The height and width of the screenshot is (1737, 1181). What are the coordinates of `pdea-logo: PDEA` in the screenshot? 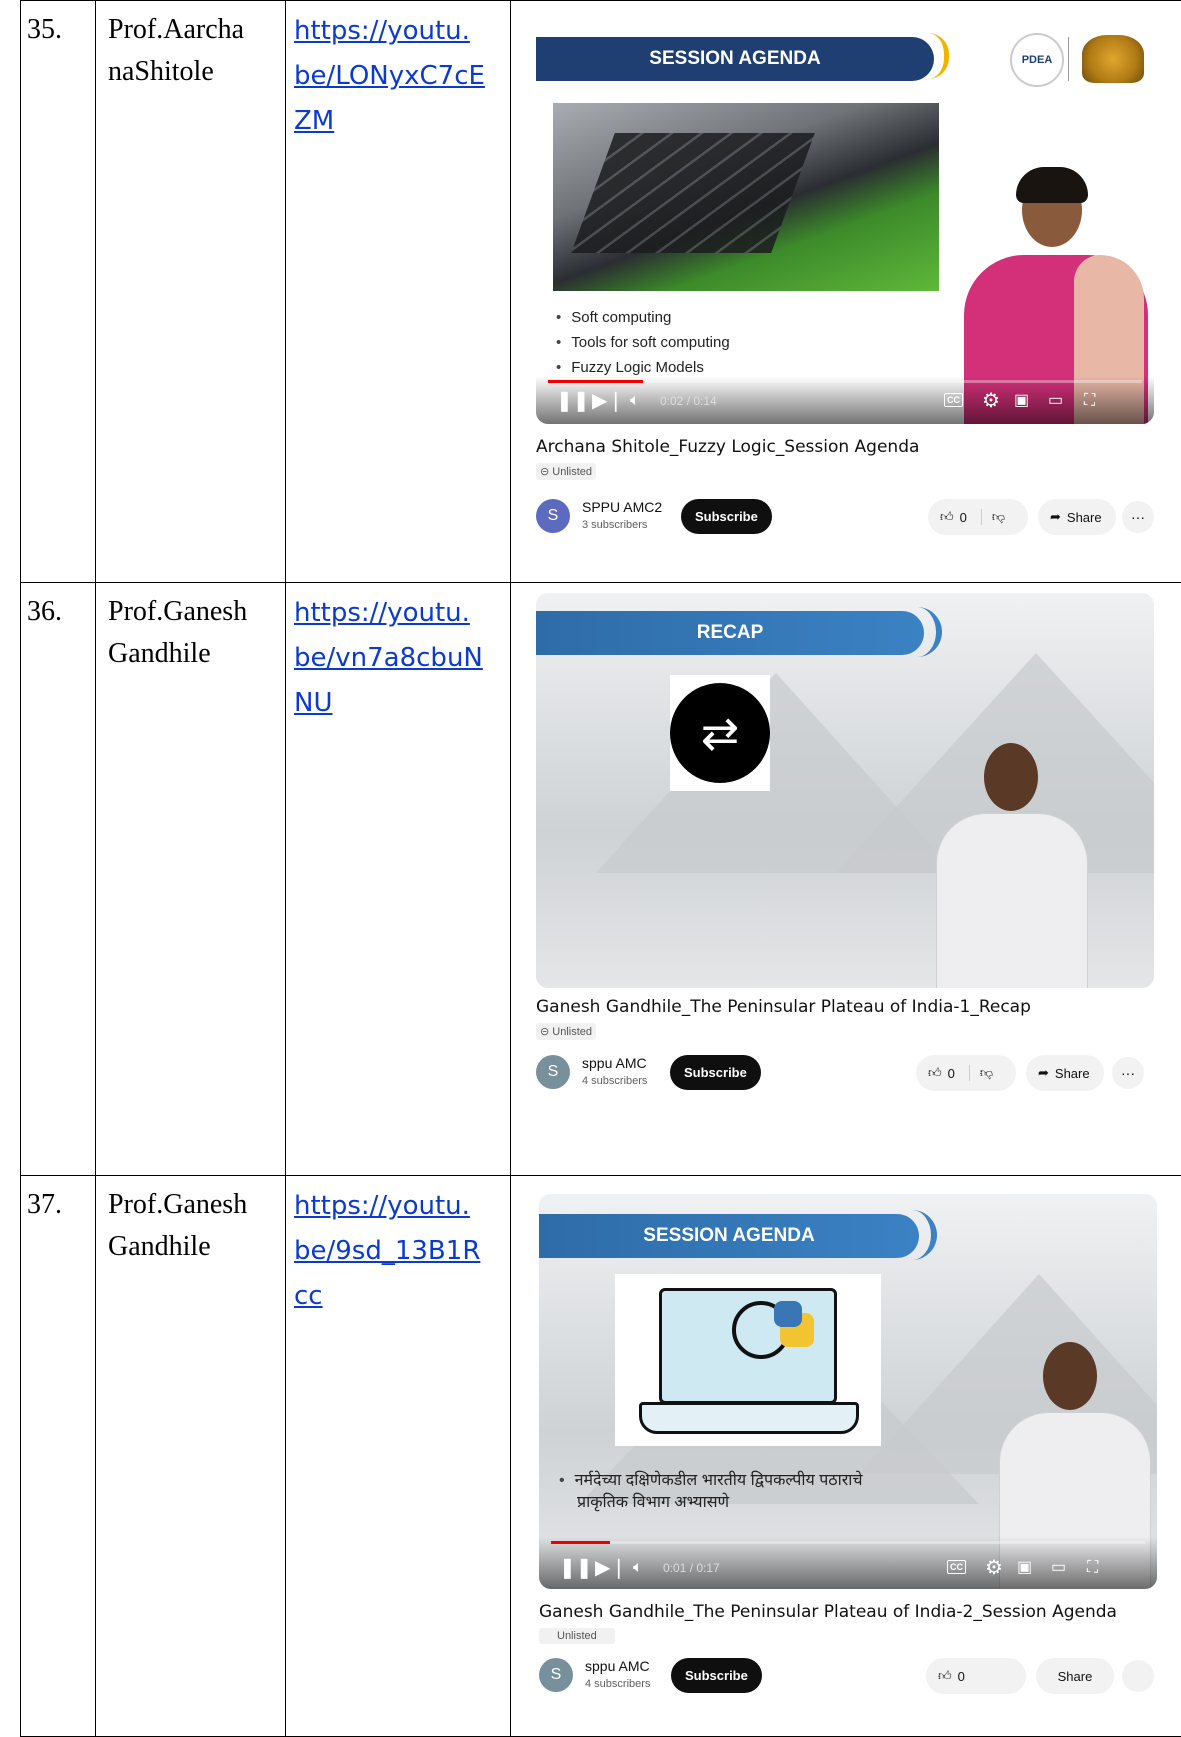 It's located at (1037, 60).